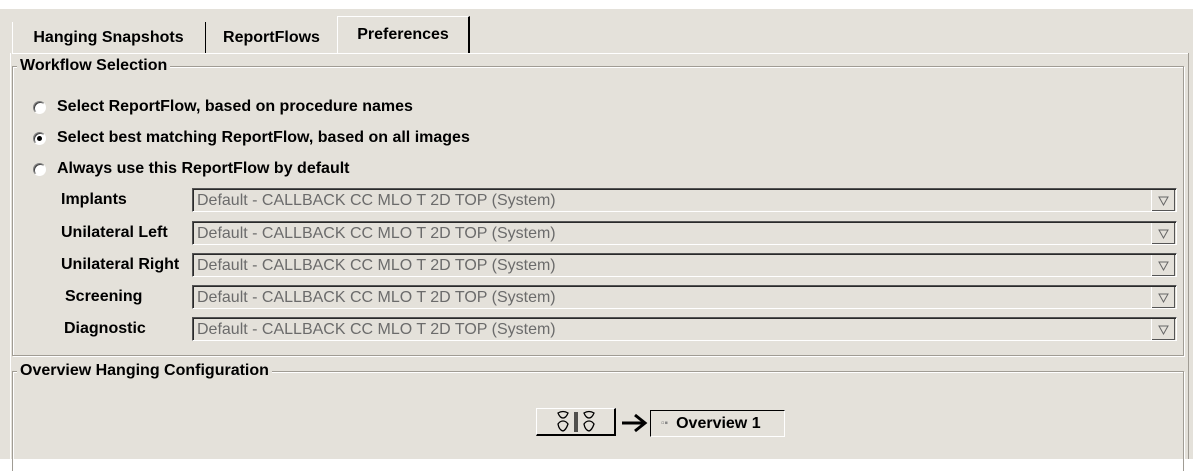  What do you see at coordinates (144, 371) in the screenshot?
I see `overview-hanging-title: Overview Hanging Configuration` at bounding box center [144, 371].